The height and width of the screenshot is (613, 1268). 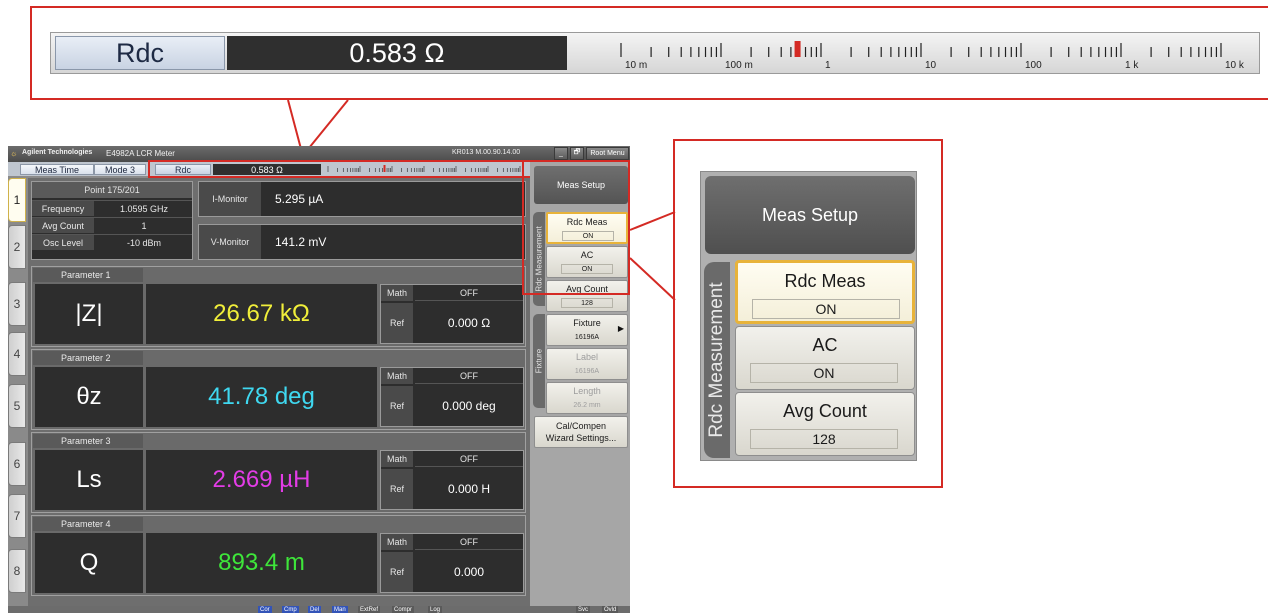 I want to click on parameter-panel-4: Parameter 4 Q 893.4 m Math OFF Ref 0.000, so click(x=278, y=555).